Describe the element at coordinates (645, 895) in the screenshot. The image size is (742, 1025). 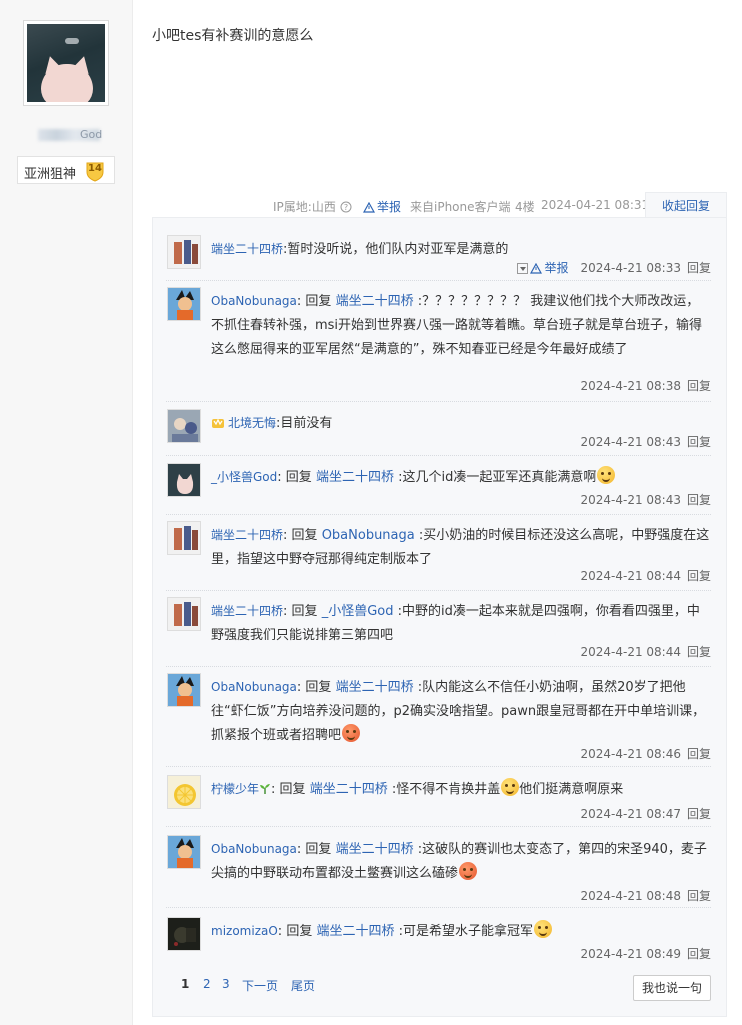
I see `reply-footer: 2024-4-21 08:48 回复` at that location.